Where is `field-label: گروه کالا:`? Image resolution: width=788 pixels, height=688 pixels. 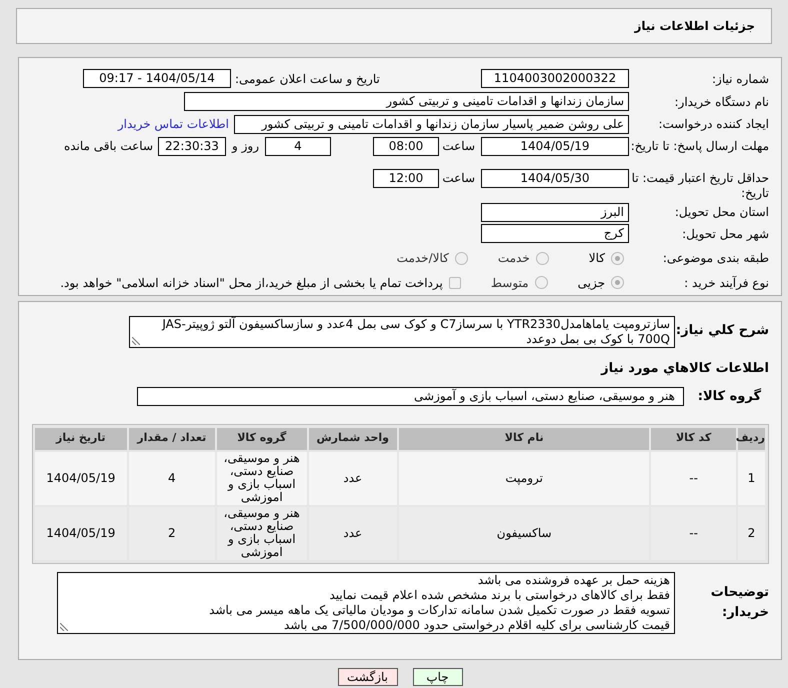 field-label: گروه کالا: is located at coordinates (729, 396).